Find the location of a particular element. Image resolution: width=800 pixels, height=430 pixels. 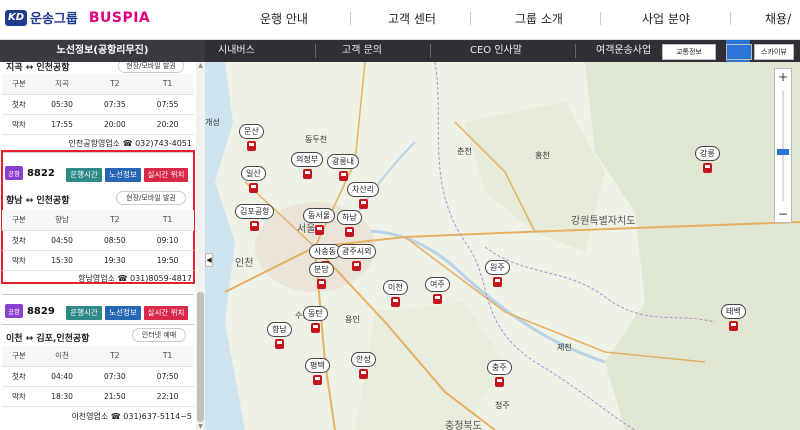

logo-buspia-text: BUSPIA is located at coordinates (119, 17).